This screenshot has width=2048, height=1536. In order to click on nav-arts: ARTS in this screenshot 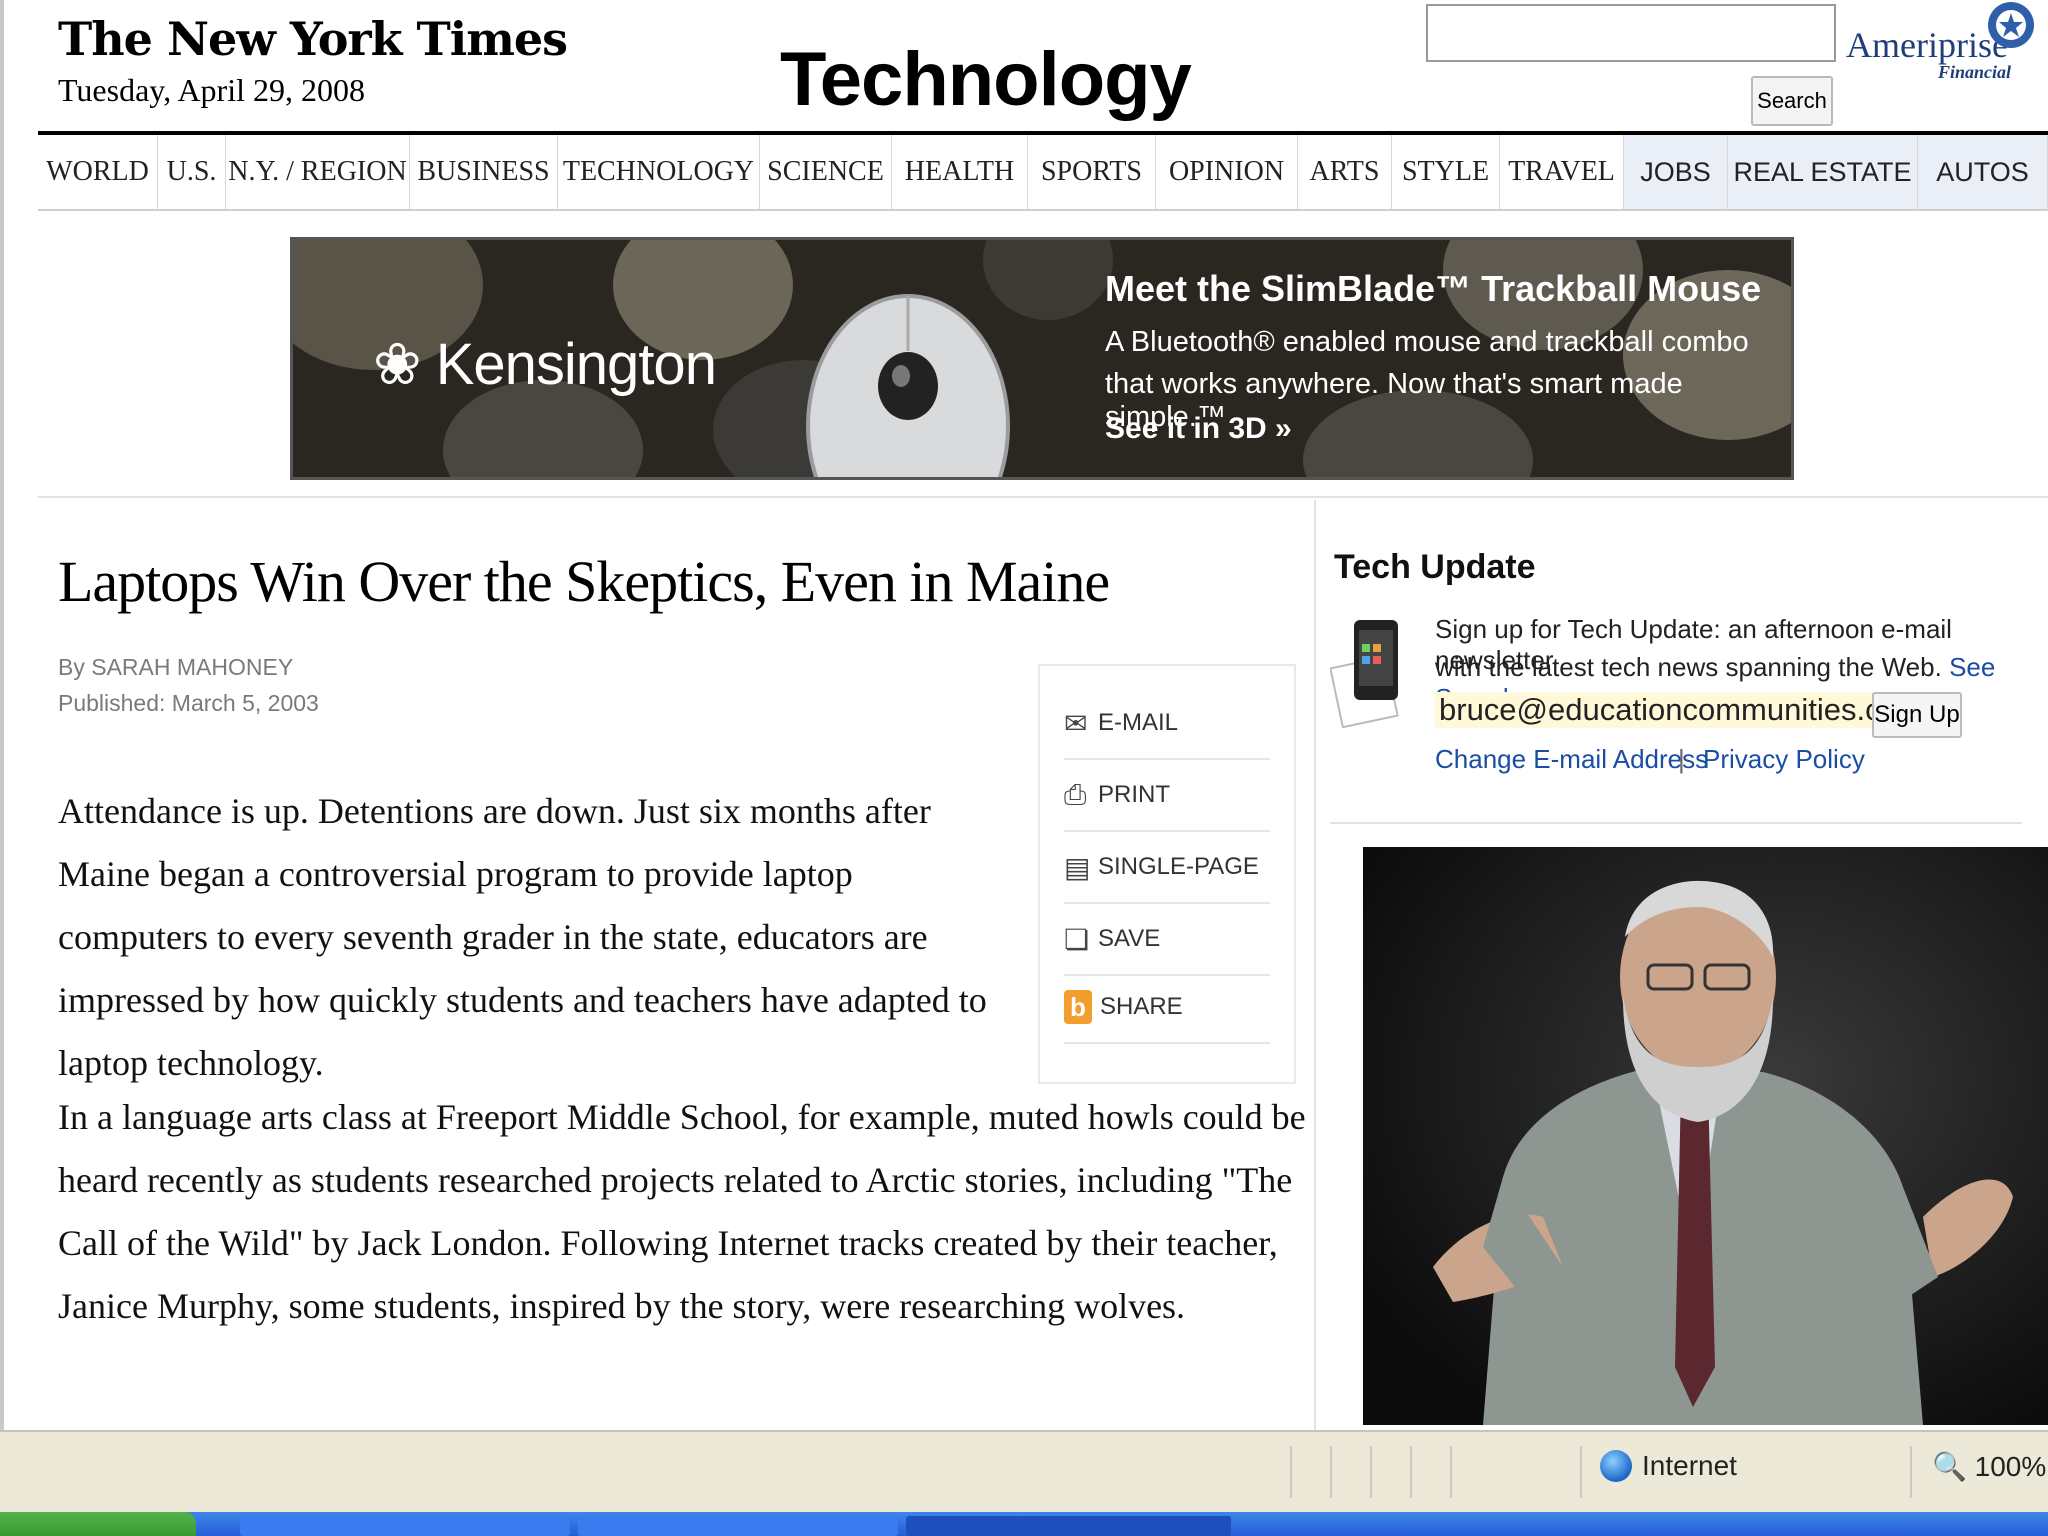, I will do `click(1345, 172)`.